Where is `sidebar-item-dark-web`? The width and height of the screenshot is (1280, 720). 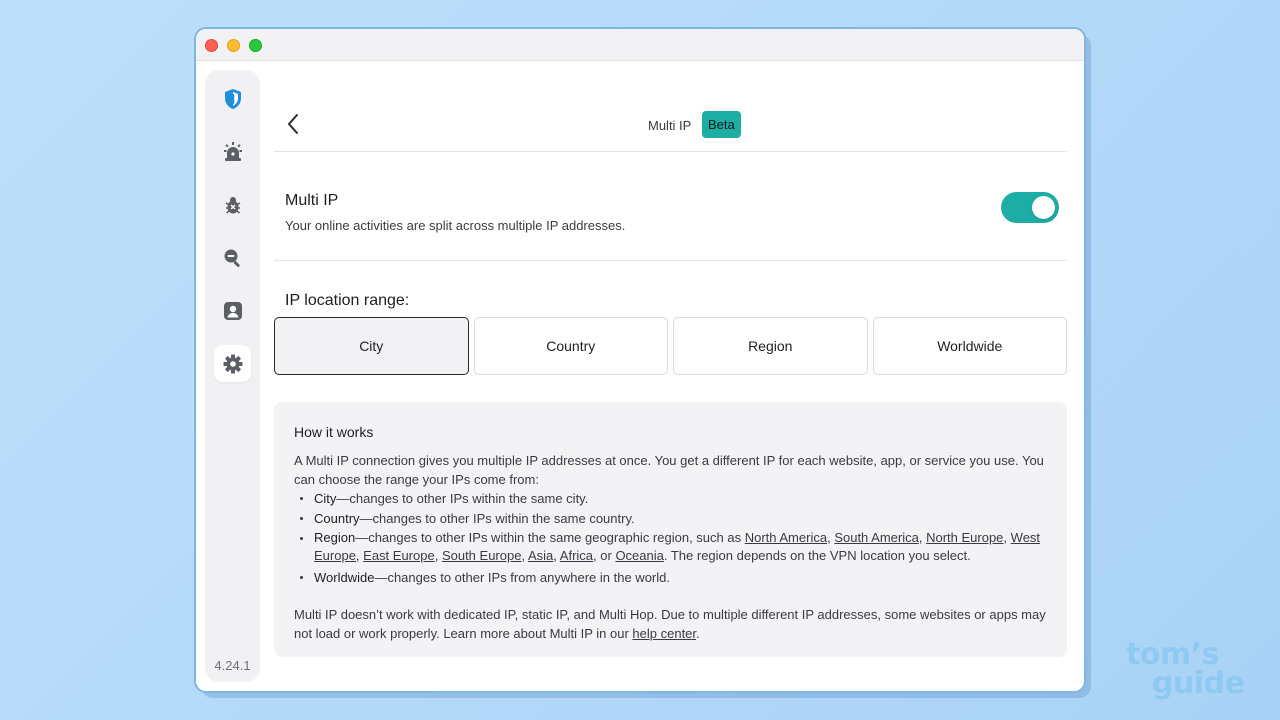 sidebar-item-dark-web is located at coordinates (232, 204).